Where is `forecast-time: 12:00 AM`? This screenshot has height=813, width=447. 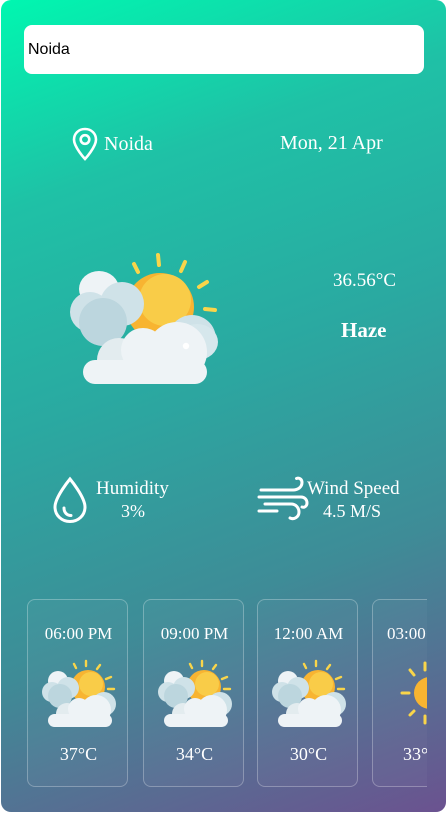 forecast-time: 12:00 AM is located at coordinates (308, 633).